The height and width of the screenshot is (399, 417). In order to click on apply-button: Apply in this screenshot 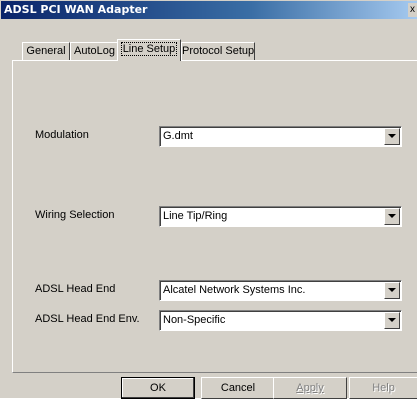, I will do `click(310, 388)`.